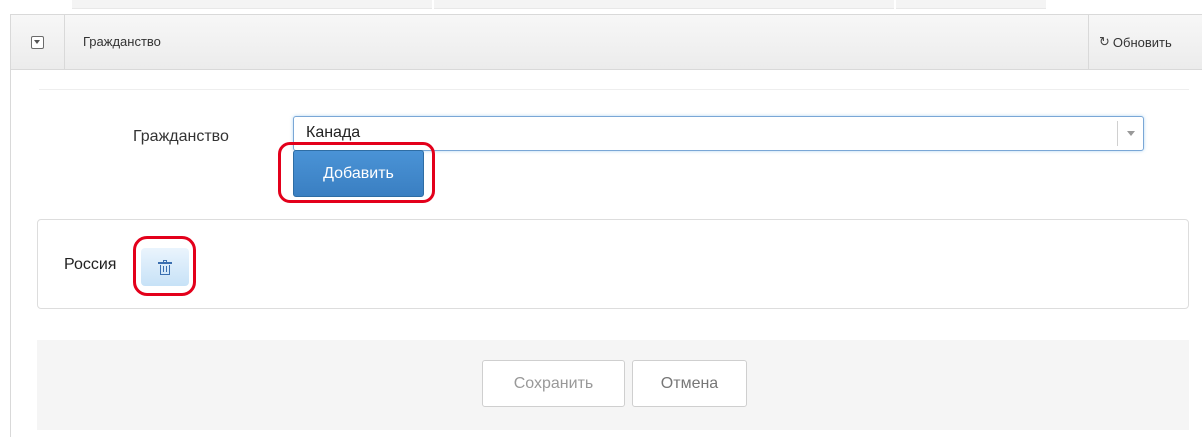 The image size is (1202, 437). Describe the element at coordinates (333, 132) in the screenshot. I see `select-value: Канада` at that location.